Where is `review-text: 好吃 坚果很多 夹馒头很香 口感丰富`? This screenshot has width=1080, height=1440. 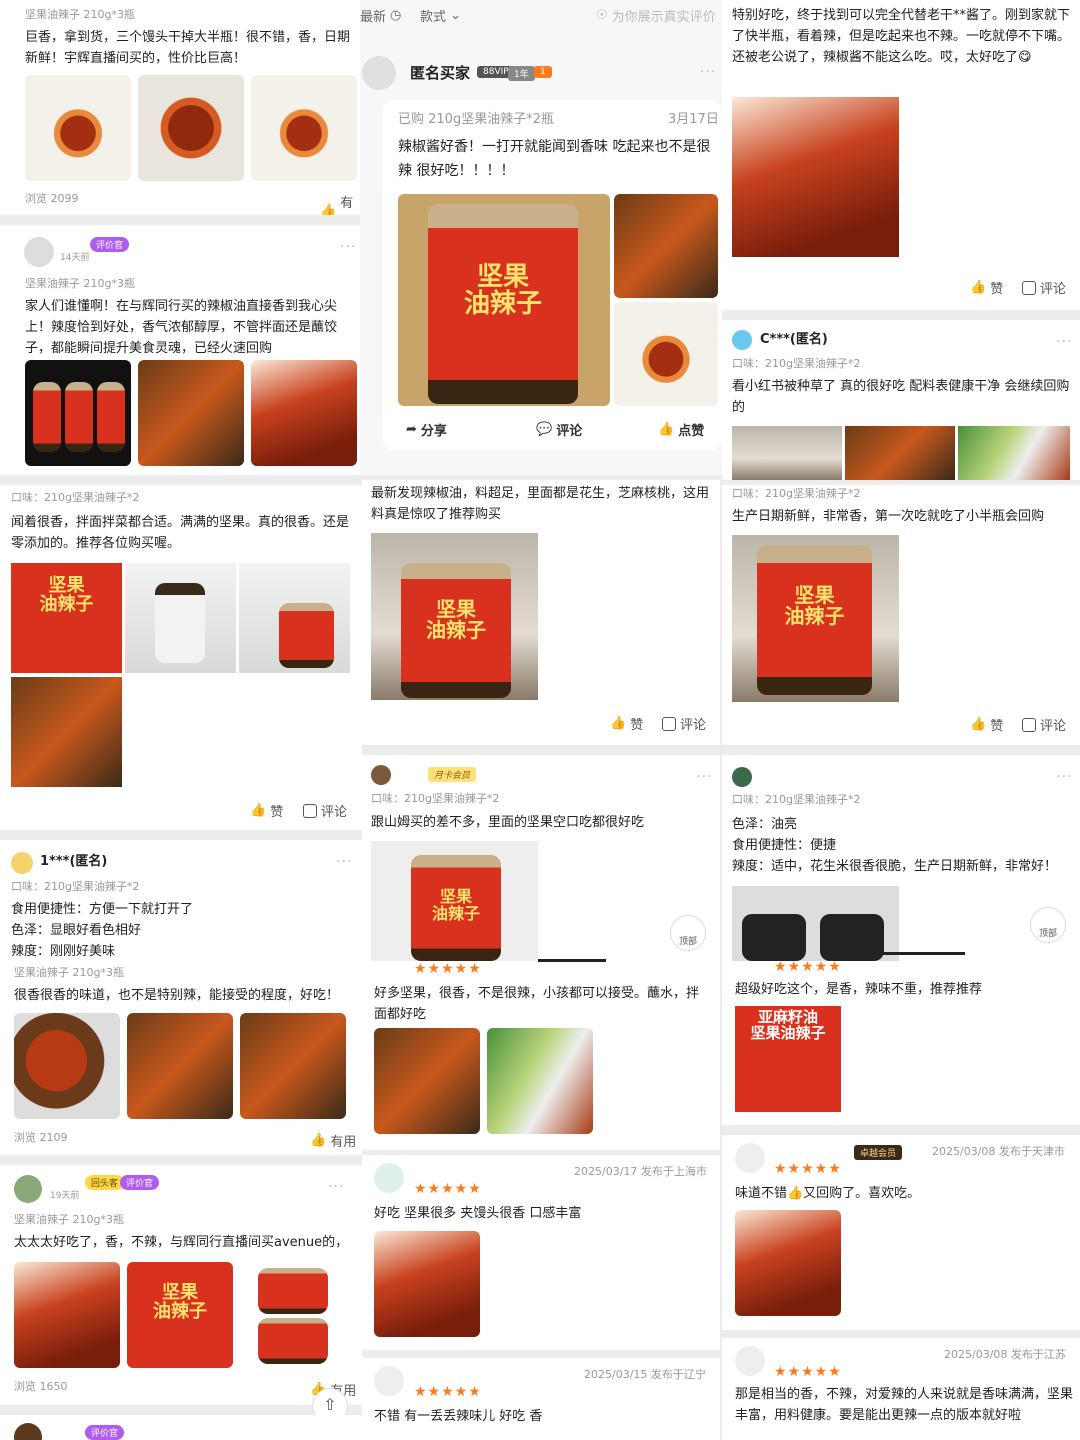 review-text: 好吃 坚果很多 夹馒头很香 口感丰富 is located at coordinates (478, 1213).